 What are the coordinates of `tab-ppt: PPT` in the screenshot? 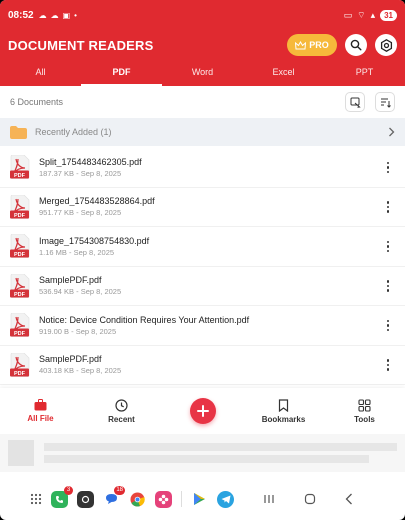 It's located at (364, 73).